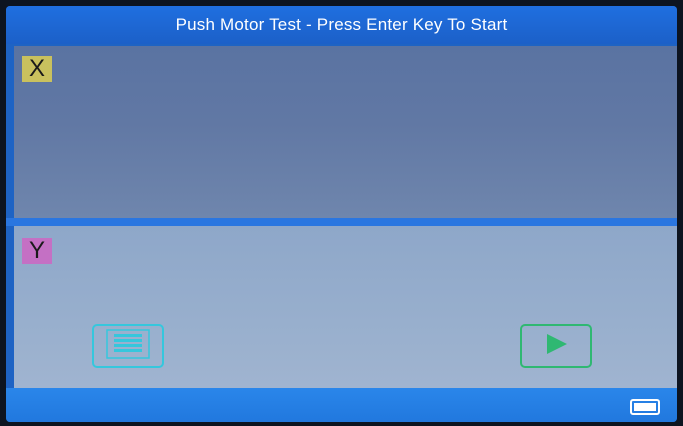 Image resolution: width=683 pixels, height=426 pixels. What do you see at coordinates (341, 405) in the screenshot?
I see `status-bar` at bounding box center [341, 405].